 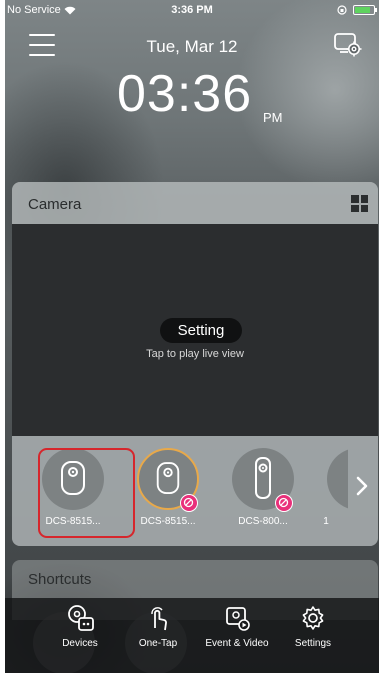 I want to click on gear-icon, so click(x=313, y=618).